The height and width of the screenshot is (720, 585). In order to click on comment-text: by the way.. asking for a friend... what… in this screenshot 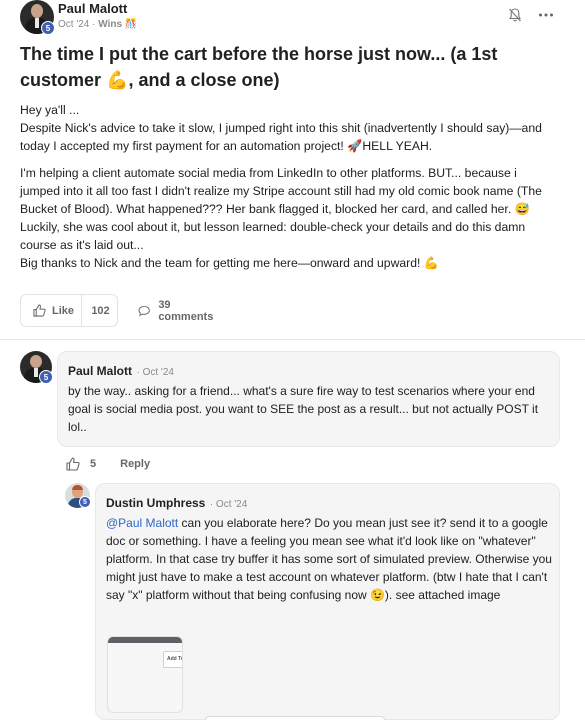, I will do `click(303, 409)`.